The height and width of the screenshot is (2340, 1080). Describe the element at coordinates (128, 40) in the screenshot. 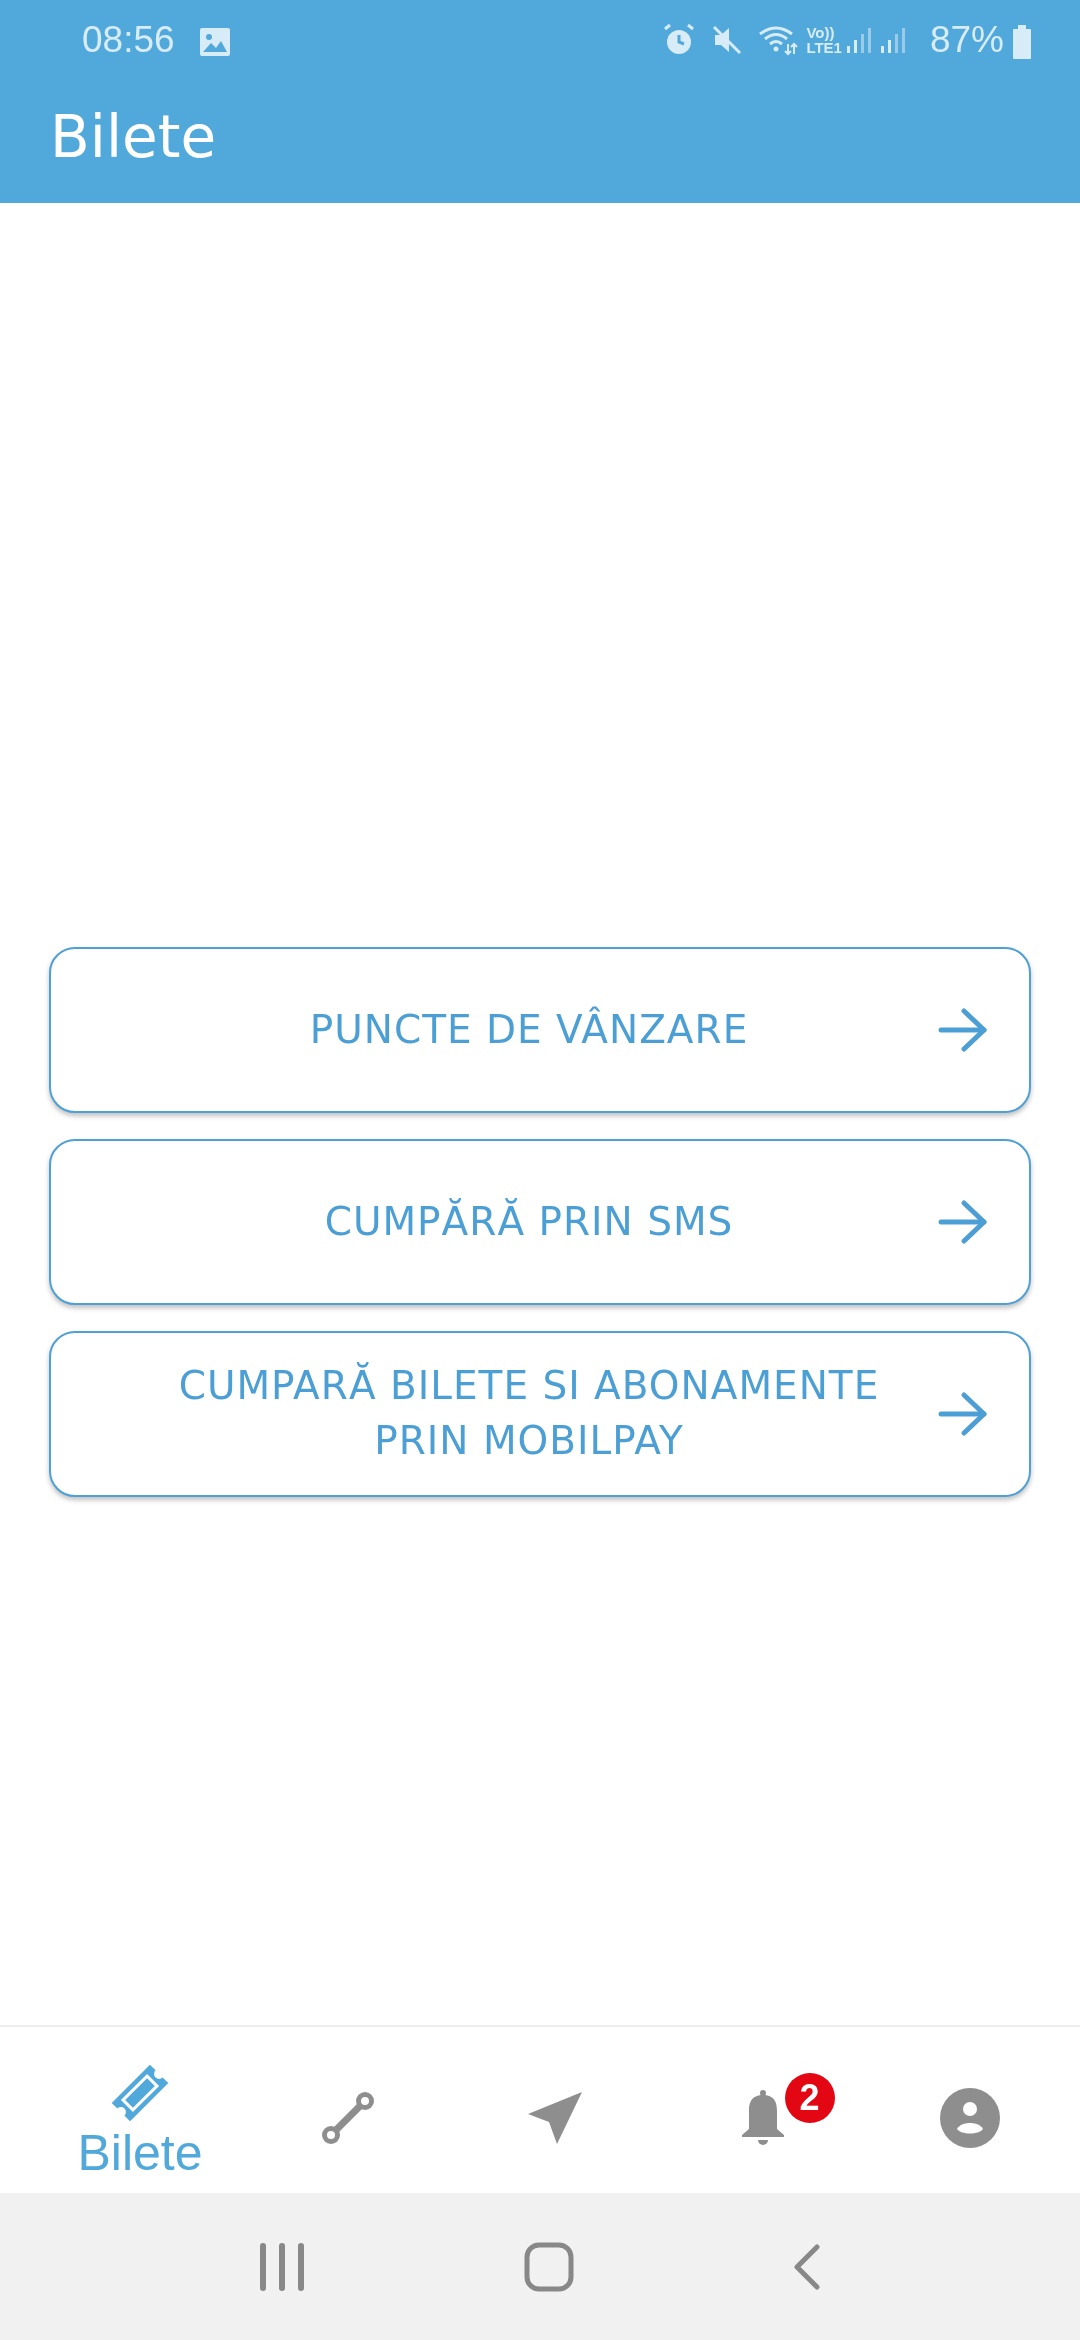

I see `clock-time: 08:56` at that location.